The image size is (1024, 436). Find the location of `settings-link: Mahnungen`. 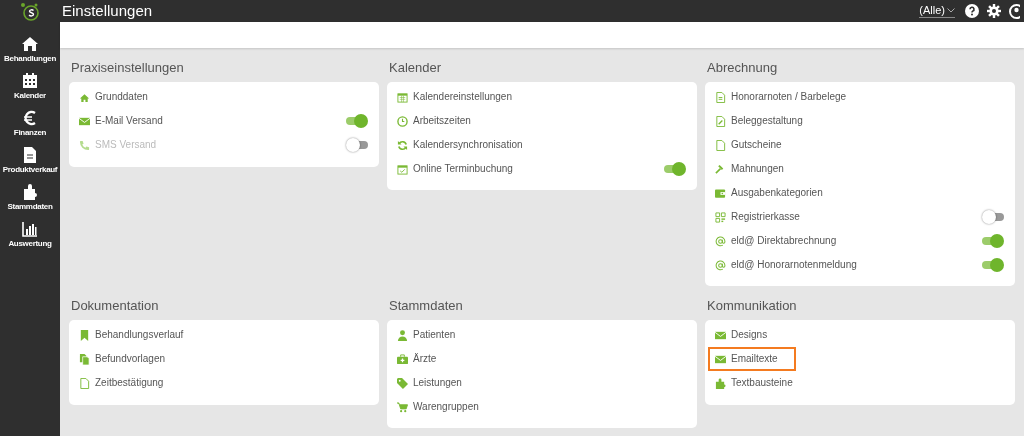

settings-link: Mahnungen is located at coordinates (749, 169).